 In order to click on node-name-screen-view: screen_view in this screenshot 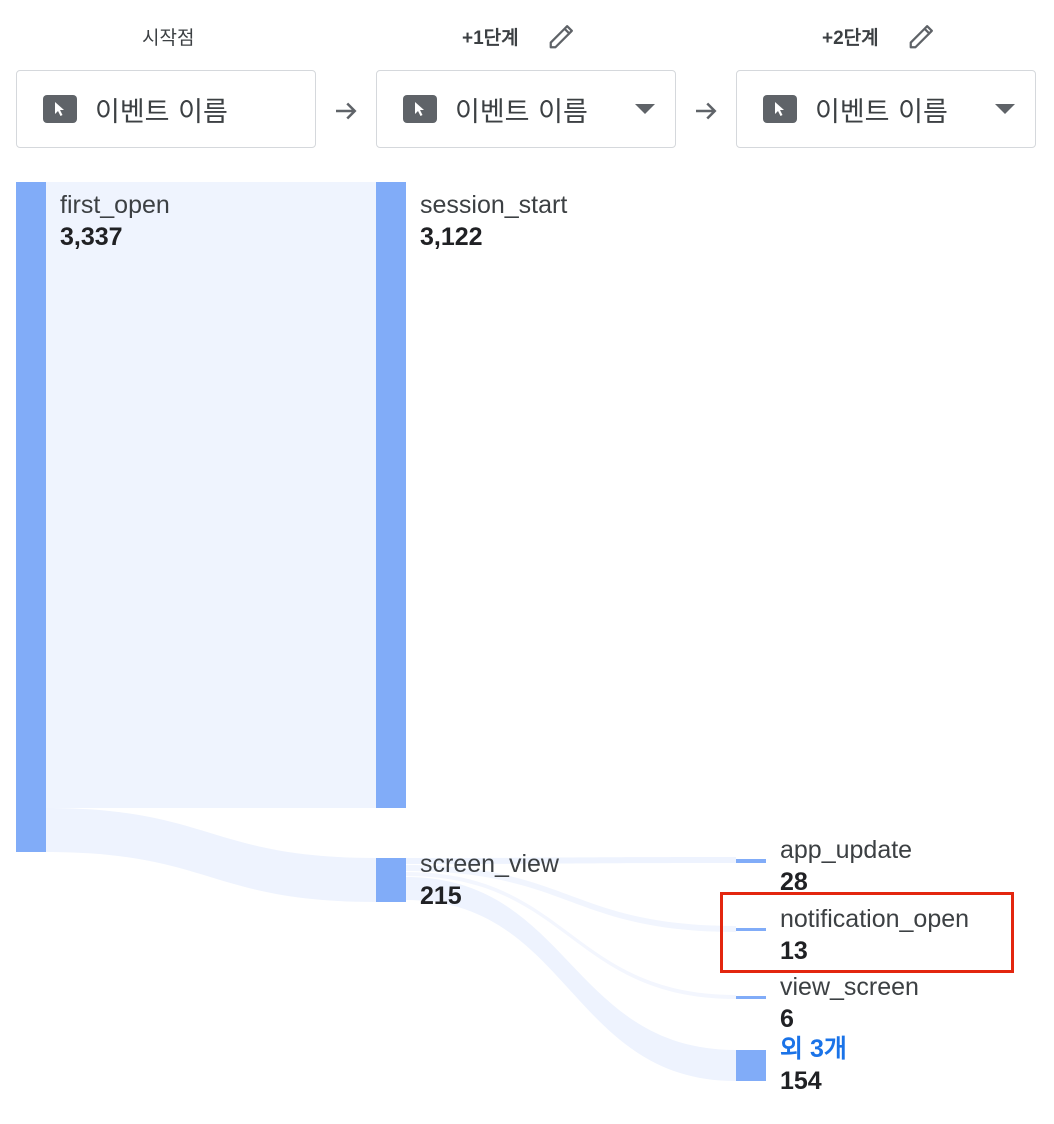, I will do `click(489, 864)`.